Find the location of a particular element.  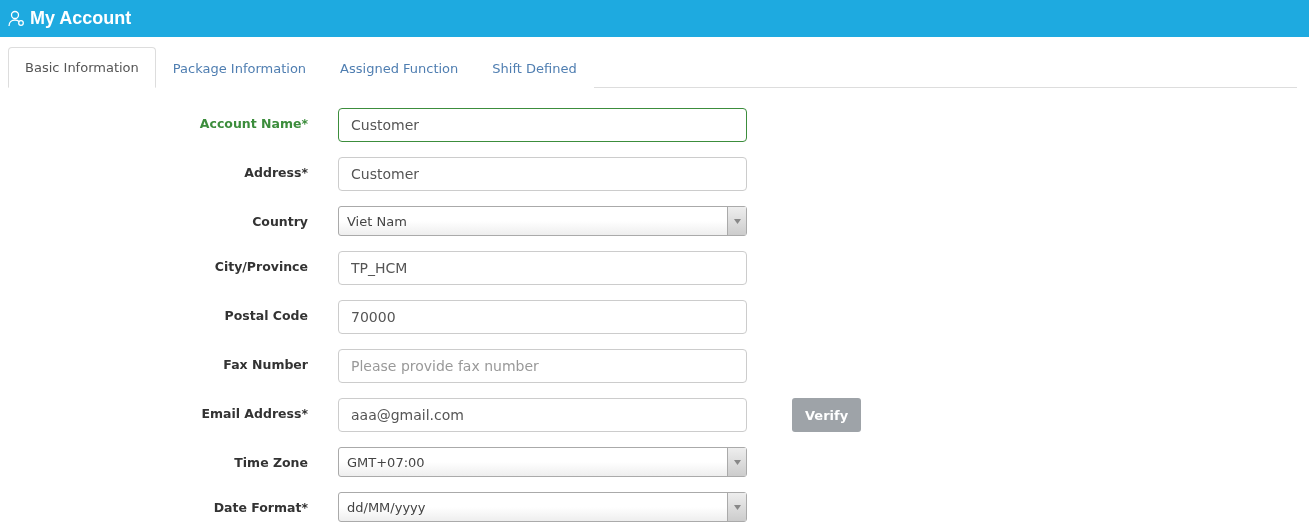

dropdown: Viet Nam is located at coordinates (542, 221).